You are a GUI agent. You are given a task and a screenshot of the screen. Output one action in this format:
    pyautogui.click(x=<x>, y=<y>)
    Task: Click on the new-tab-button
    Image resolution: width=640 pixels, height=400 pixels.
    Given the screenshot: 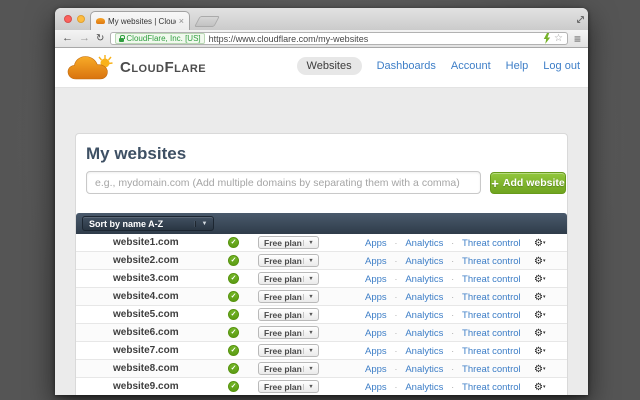 What is the action you would take?
    pyautogui.click(x=207, y=21)
    